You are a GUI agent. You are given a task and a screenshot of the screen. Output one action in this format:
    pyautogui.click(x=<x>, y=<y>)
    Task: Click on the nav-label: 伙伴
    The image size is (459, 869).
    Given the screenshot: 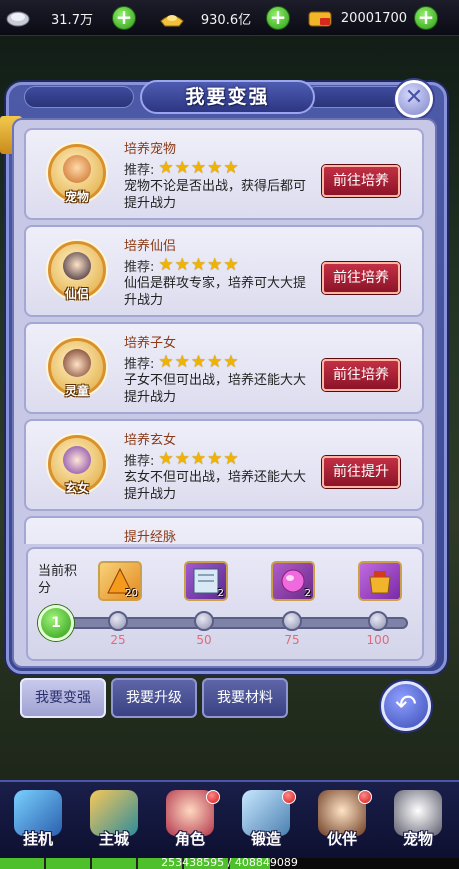 What is the action you would take?
    pyautogui.click(x=341, y=839)
    